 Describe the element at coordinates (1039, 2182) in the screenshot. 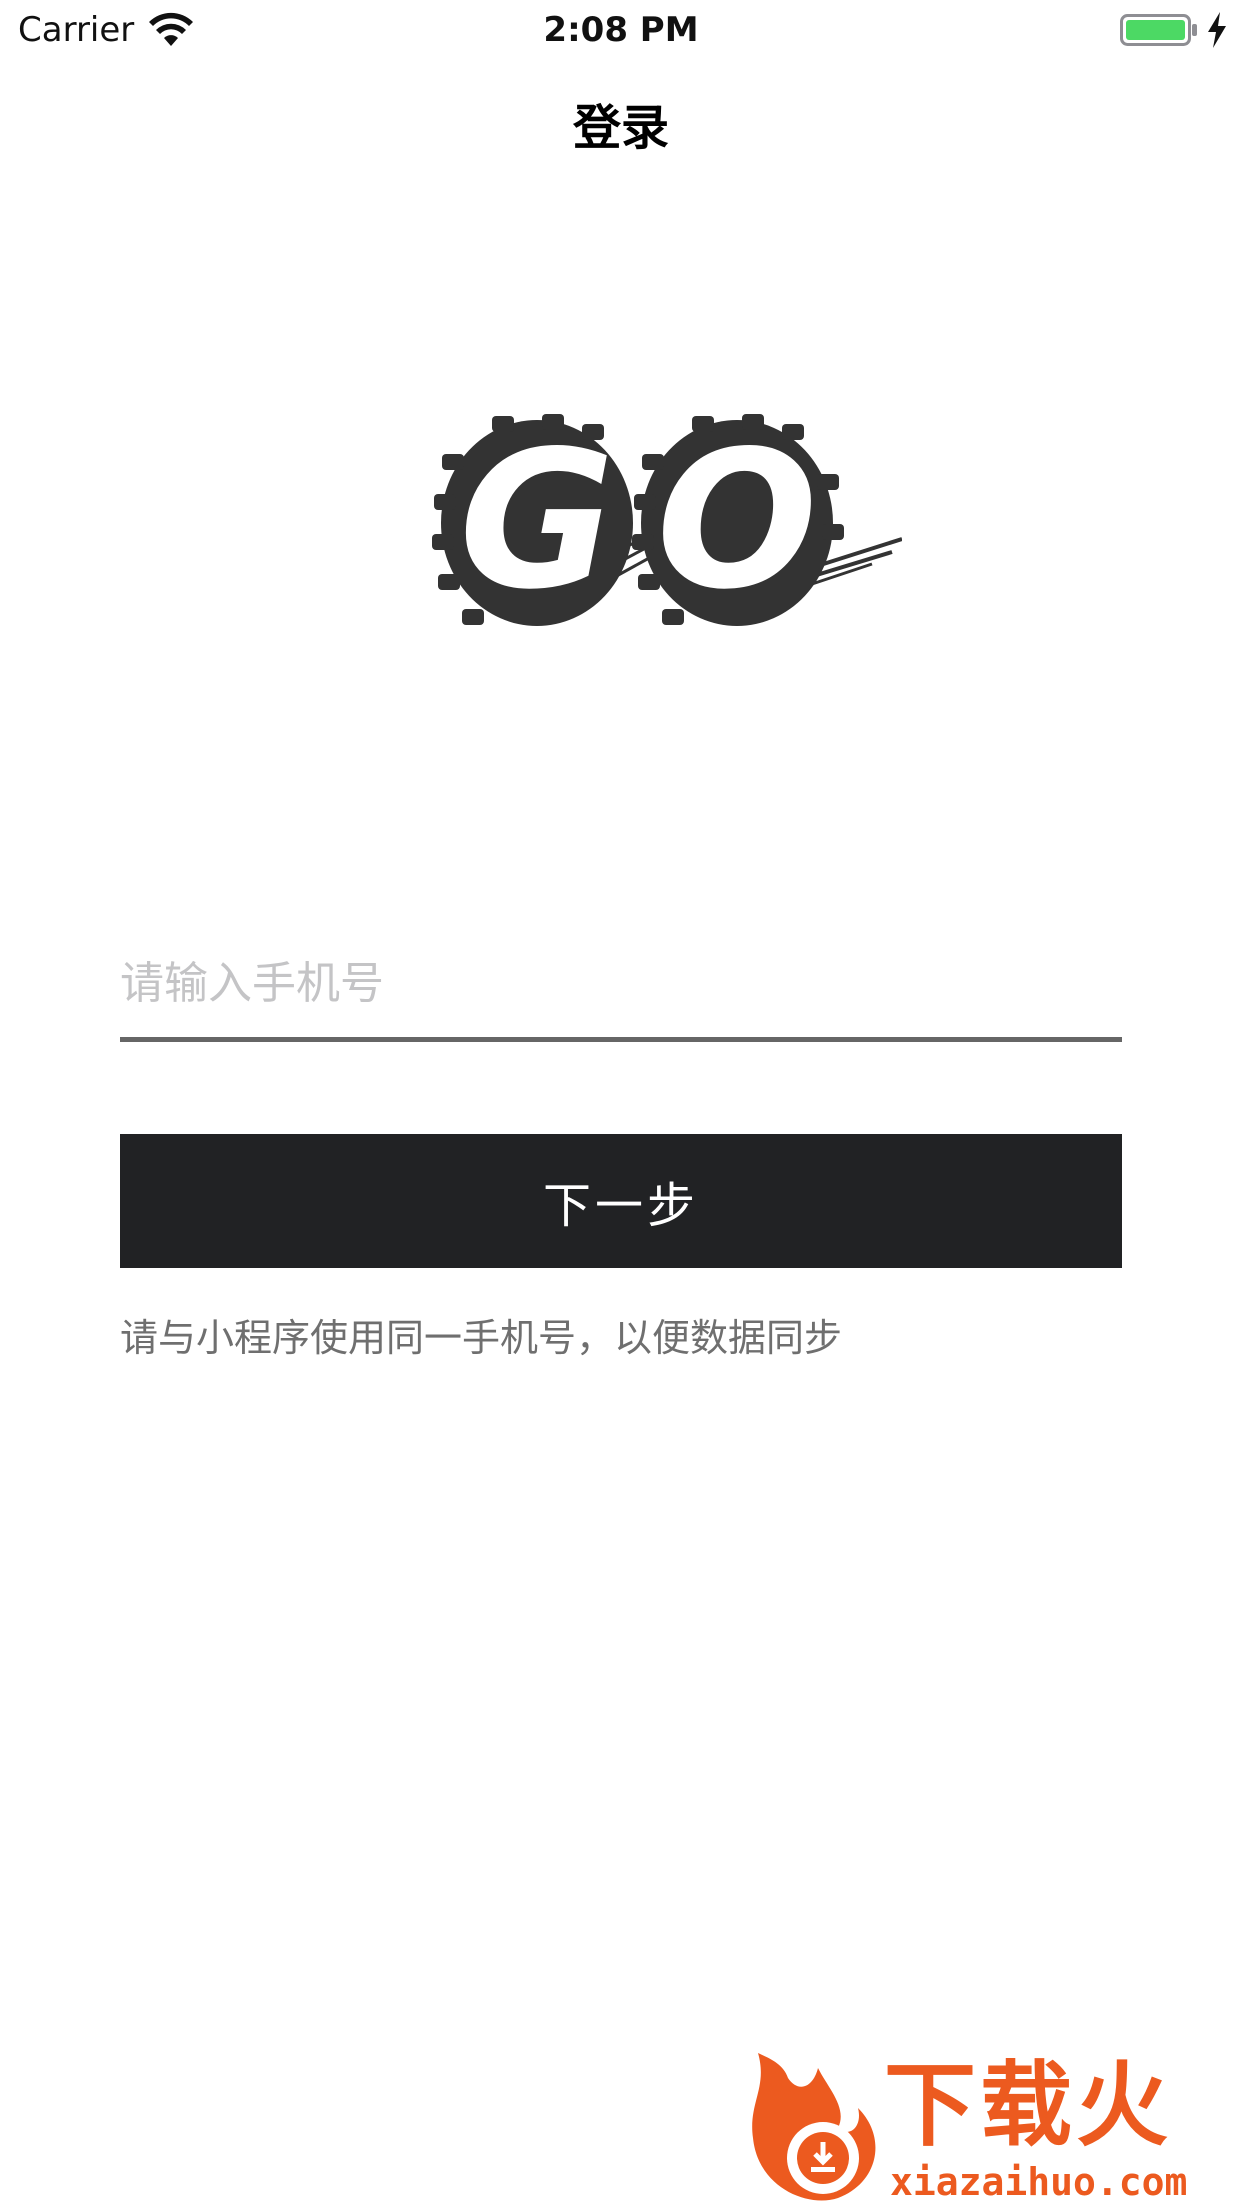

I see `watermark-url: xiazaihuo.com` at that location.